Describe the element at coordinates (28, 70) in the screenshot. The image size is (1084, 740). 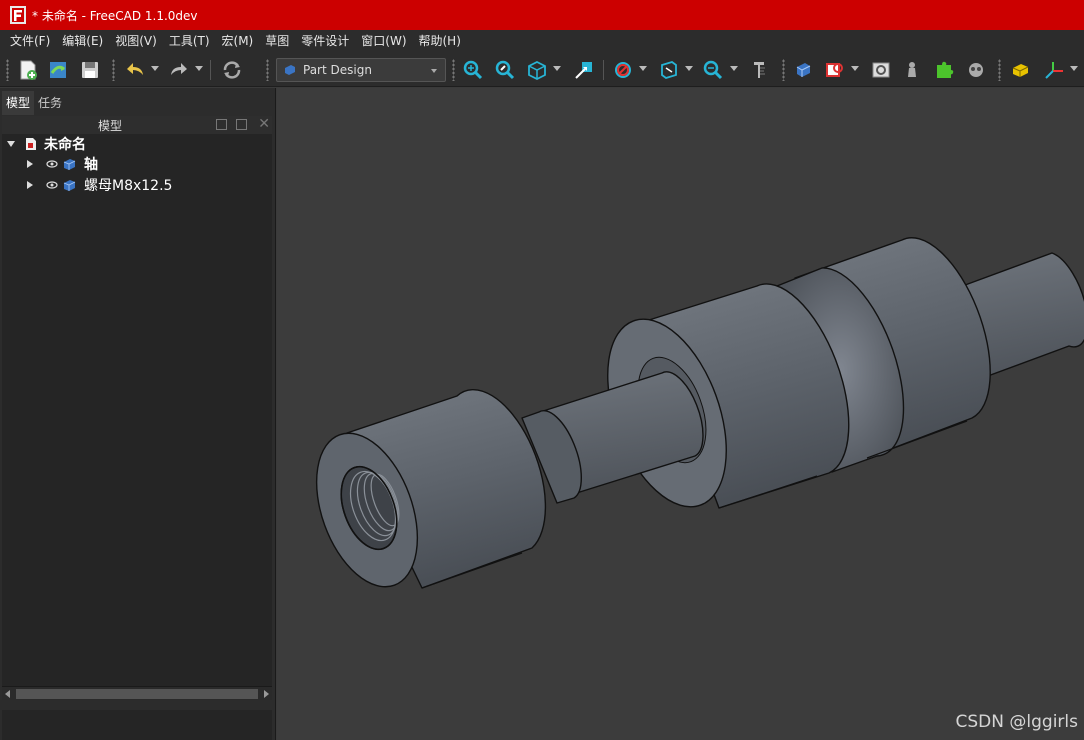
I see `new-document-icon` at that location.